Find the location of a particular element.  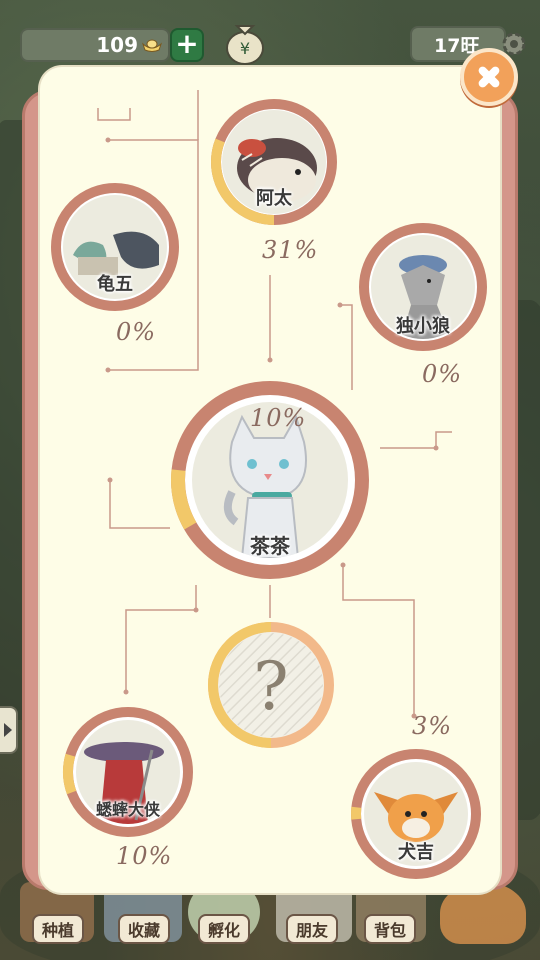

coin-amount: 109 is located at coordinates (117, 45).